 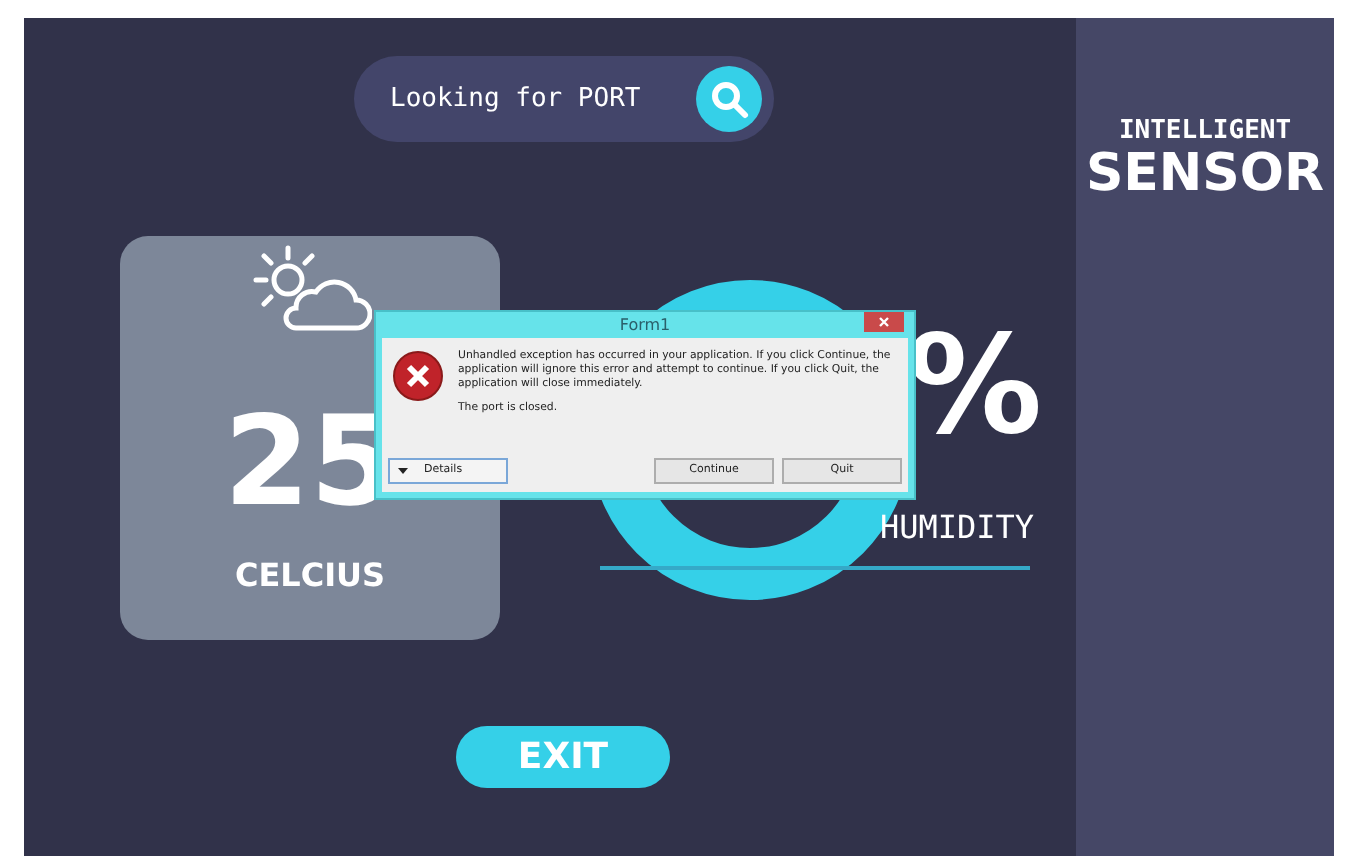 What do you see at coordinates (645, 325) in the screenshot?
I see `dialog-title: Form1` at bounding box center [645, 325].